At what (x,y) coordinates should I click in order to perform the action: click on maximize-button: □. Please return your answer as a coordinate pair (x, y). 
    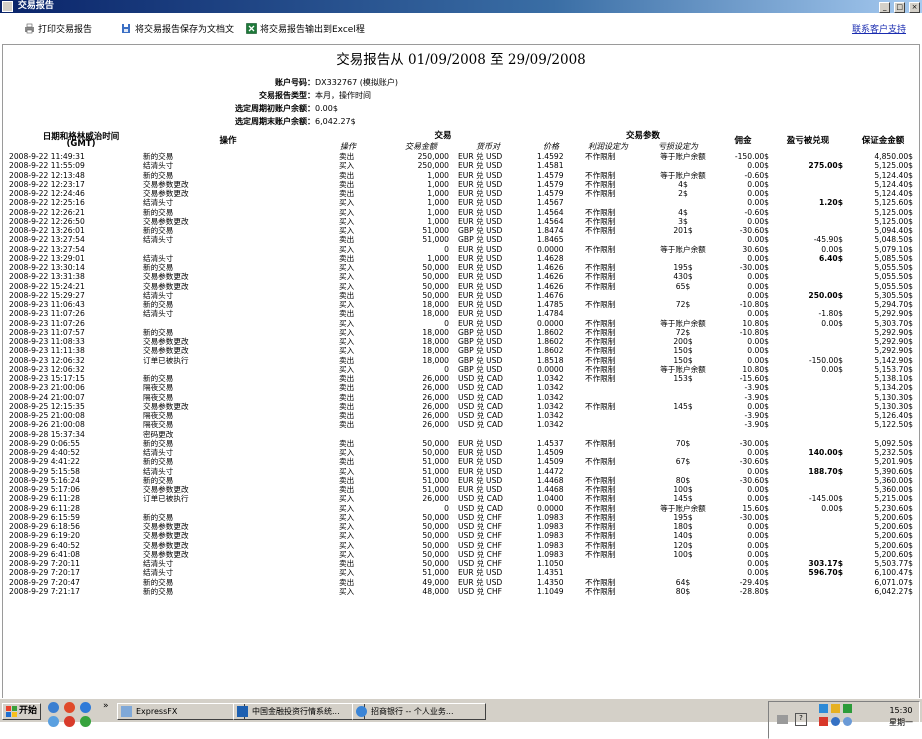
    Looking at the image, I should click on (900, 7).